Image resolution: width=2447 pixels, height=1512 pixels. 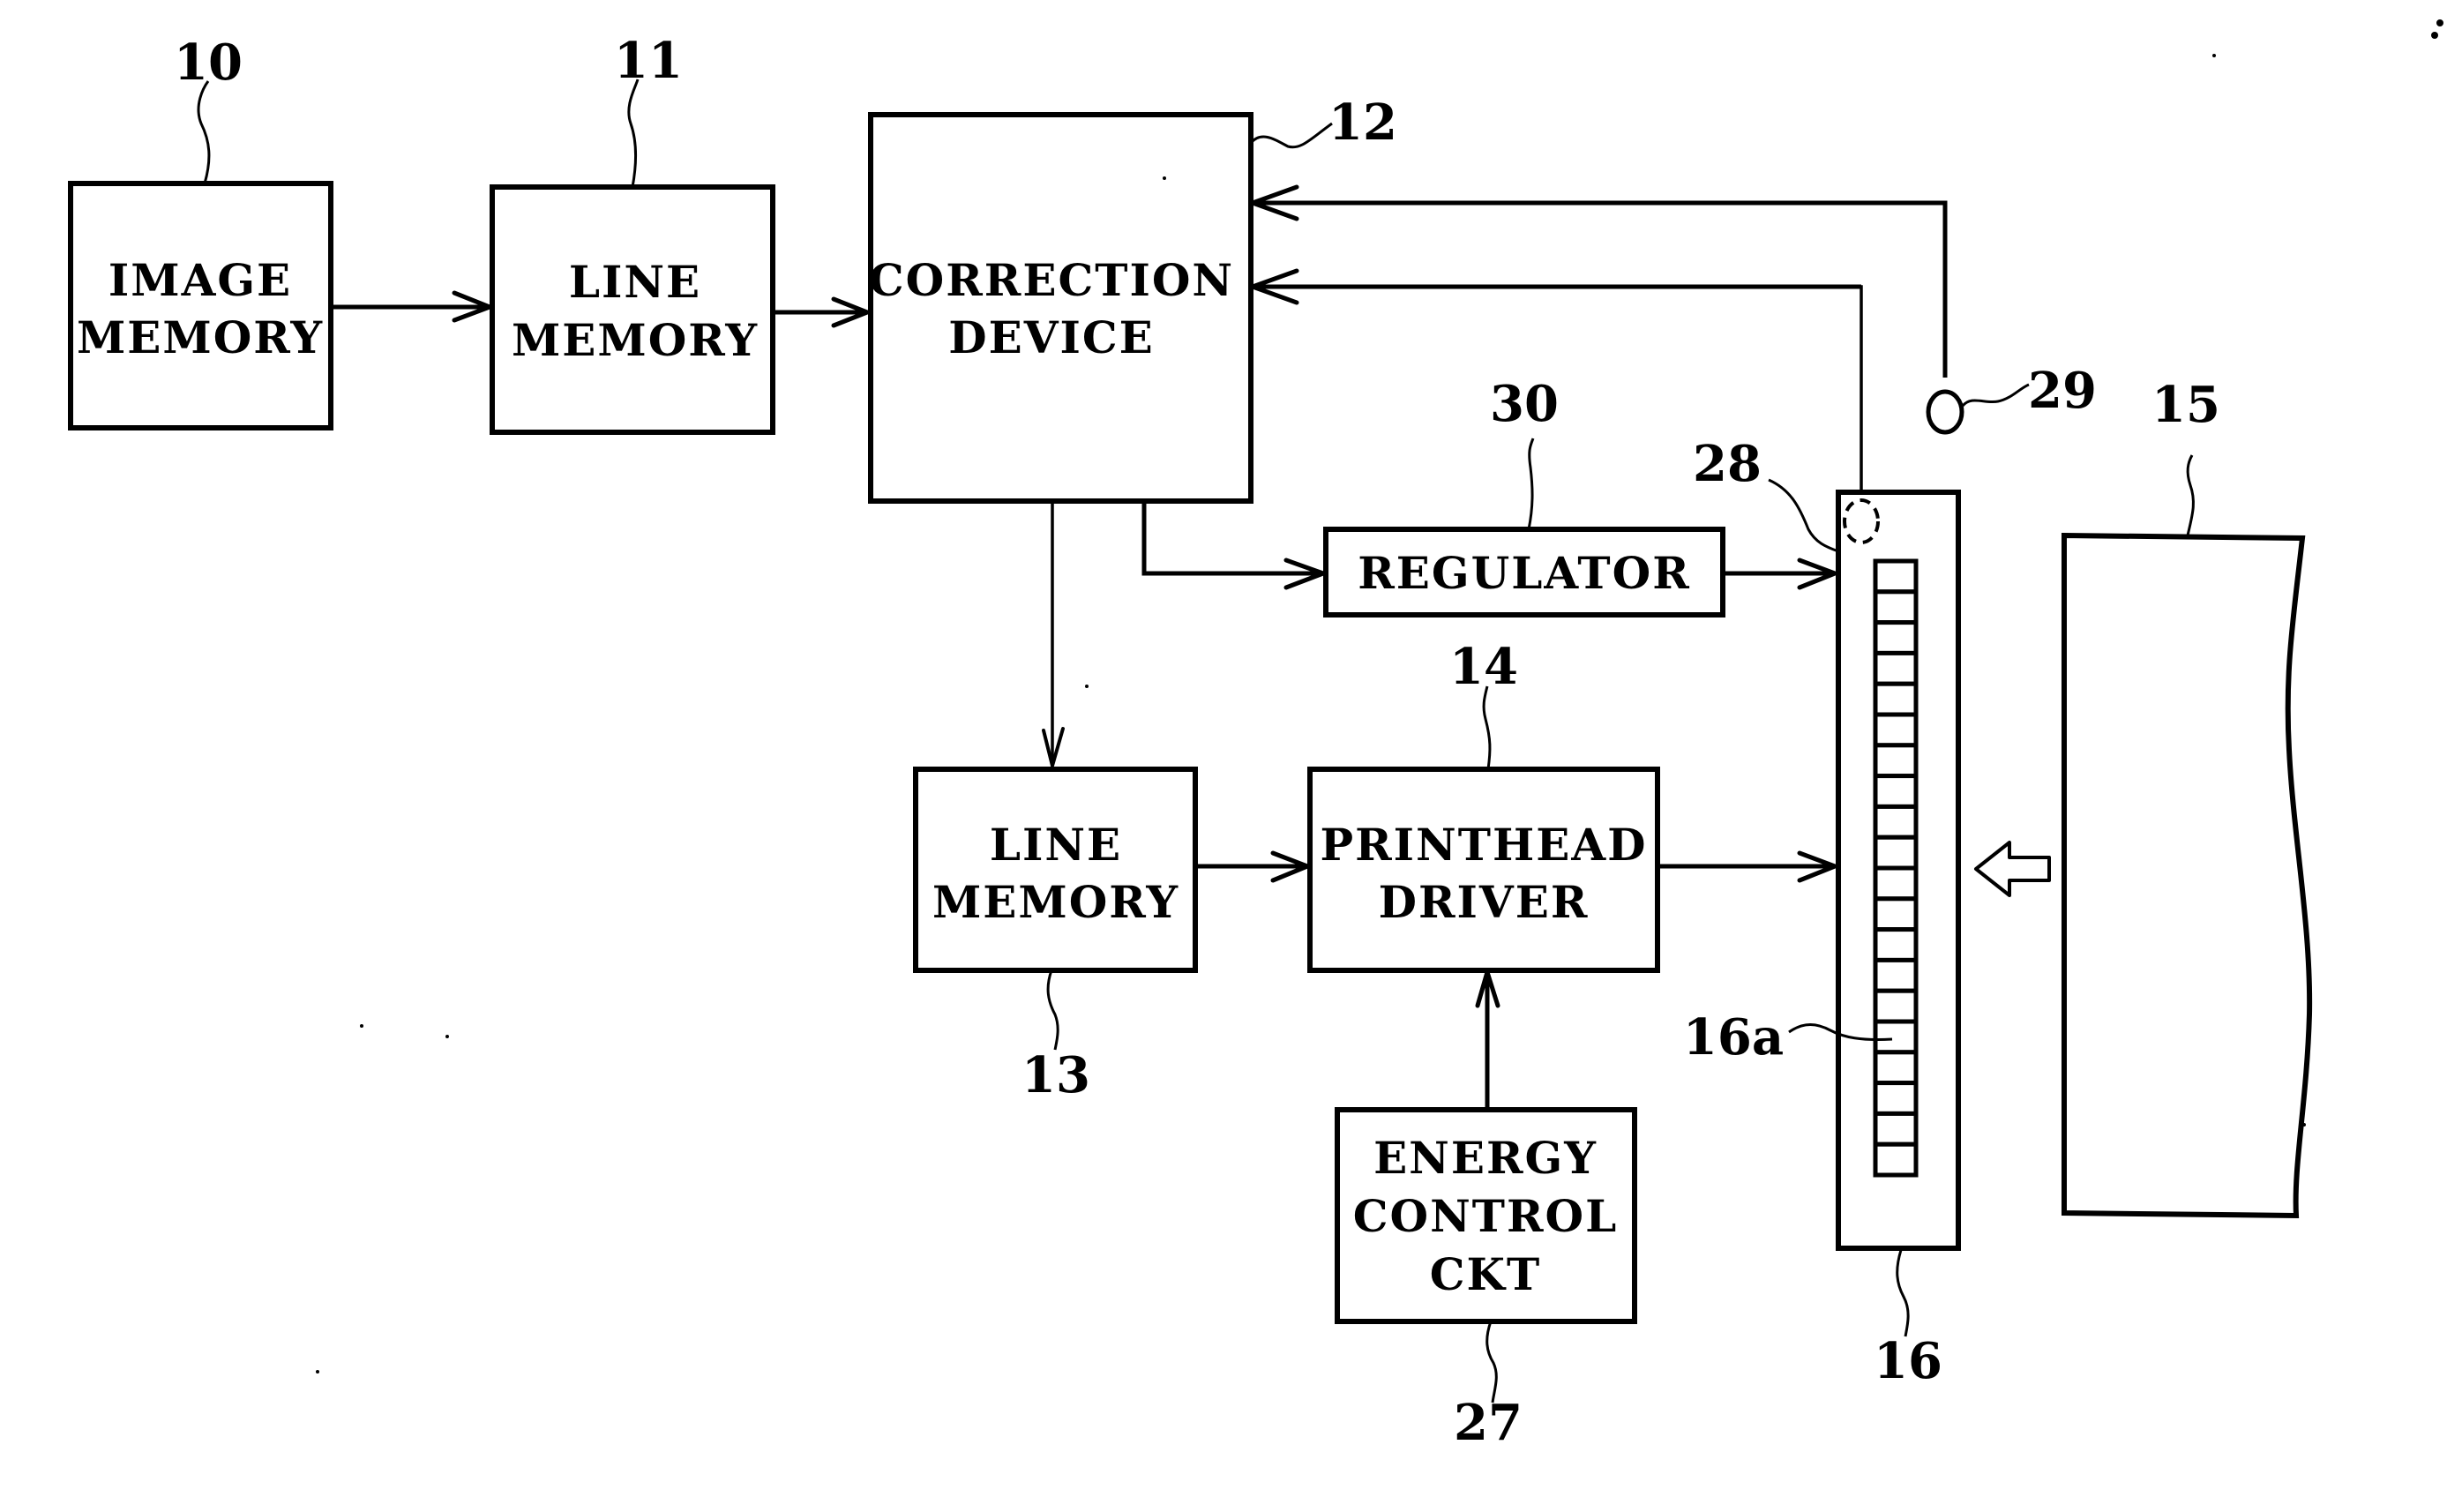 I want to click on correction-device-label-line2: DEVICE, so click(x=1051, y=337).